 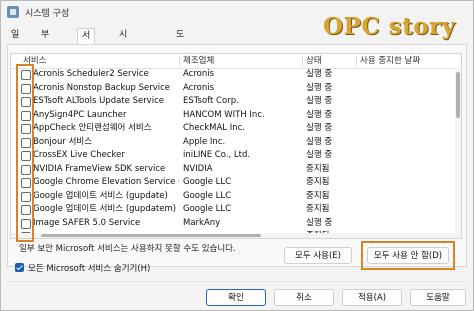 What do you see at coordinates (202, 222) in the screenshot?
I see `service-vendor: MarkAny` at bounding box center [202, 222].